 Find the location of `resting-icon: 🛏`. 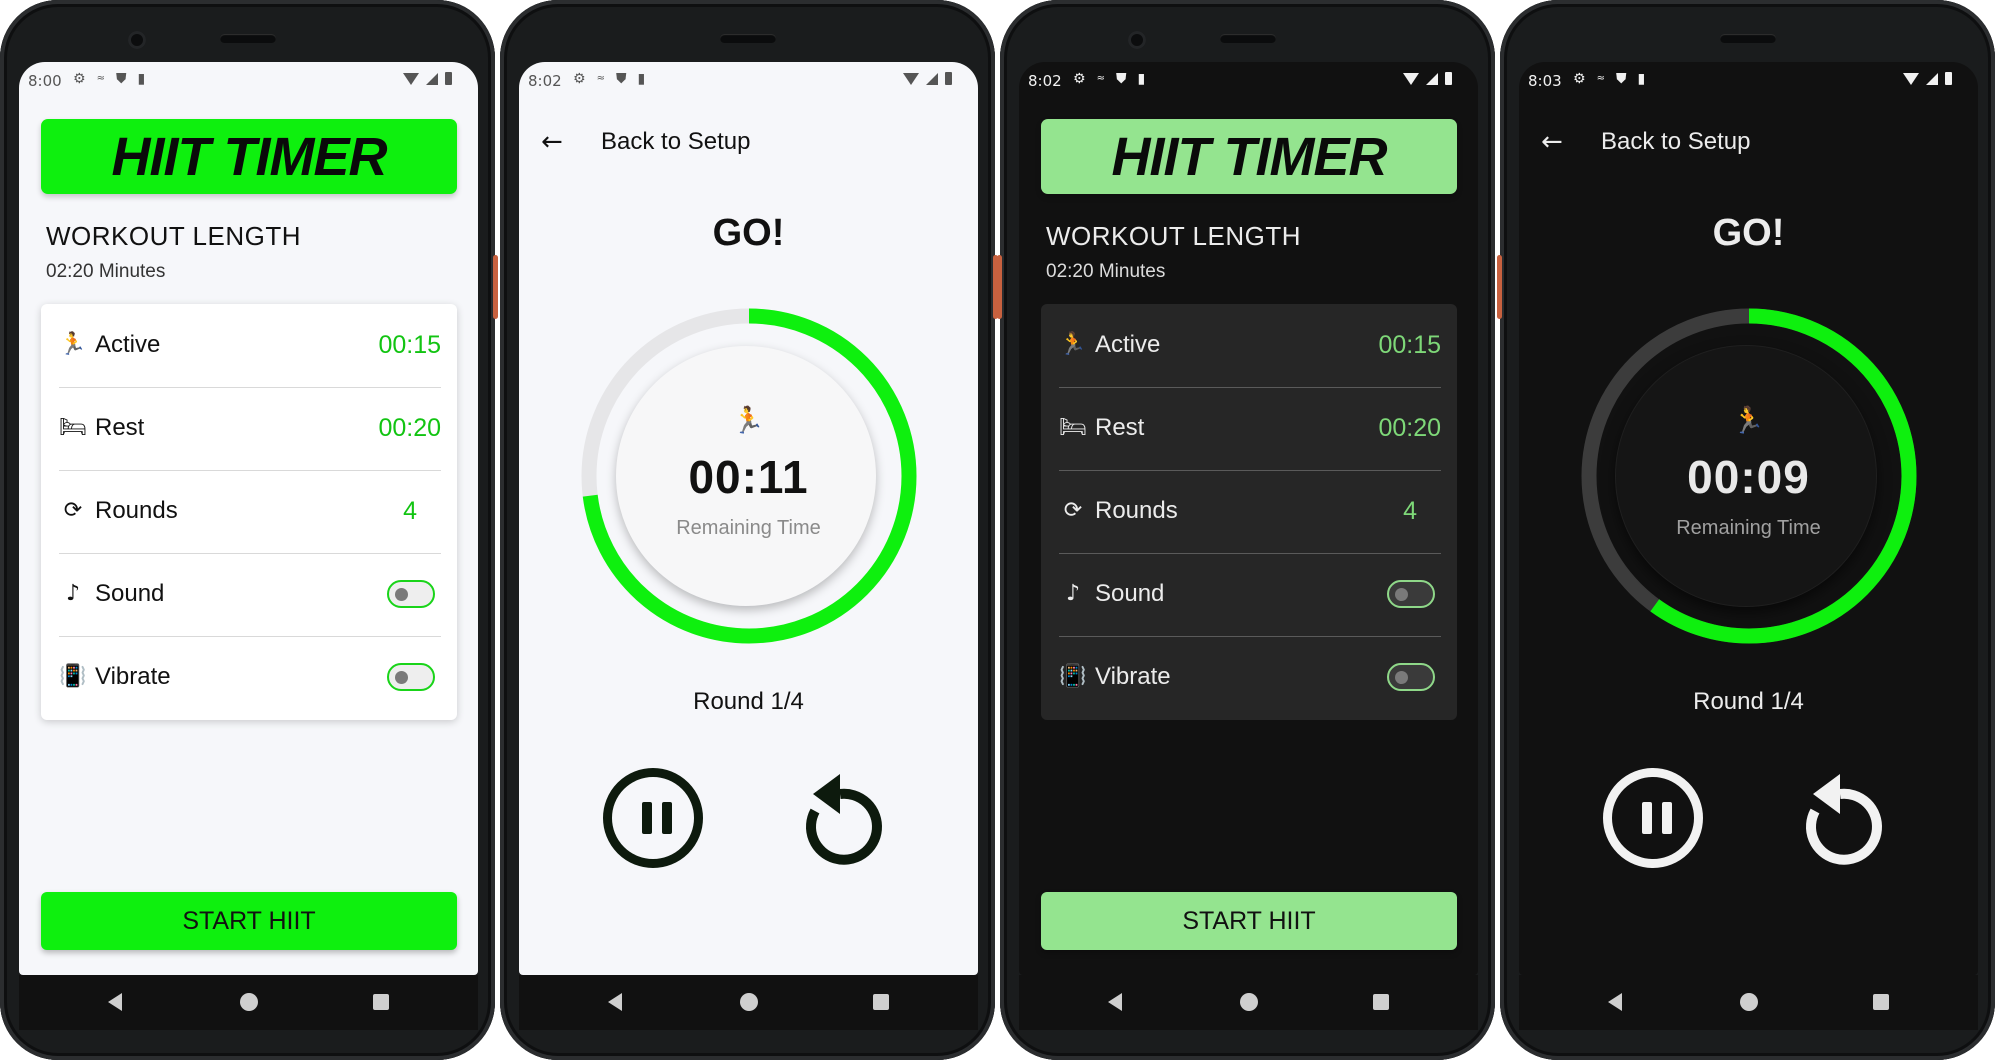

resting-icon: 🛏 is located at coordinates (73, 427).